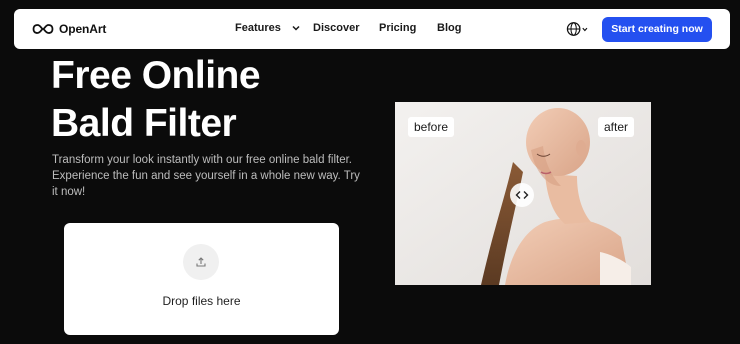  Describe the element at coordinates (431, 127) in the screenshot. I see `before-label: before` at that location.